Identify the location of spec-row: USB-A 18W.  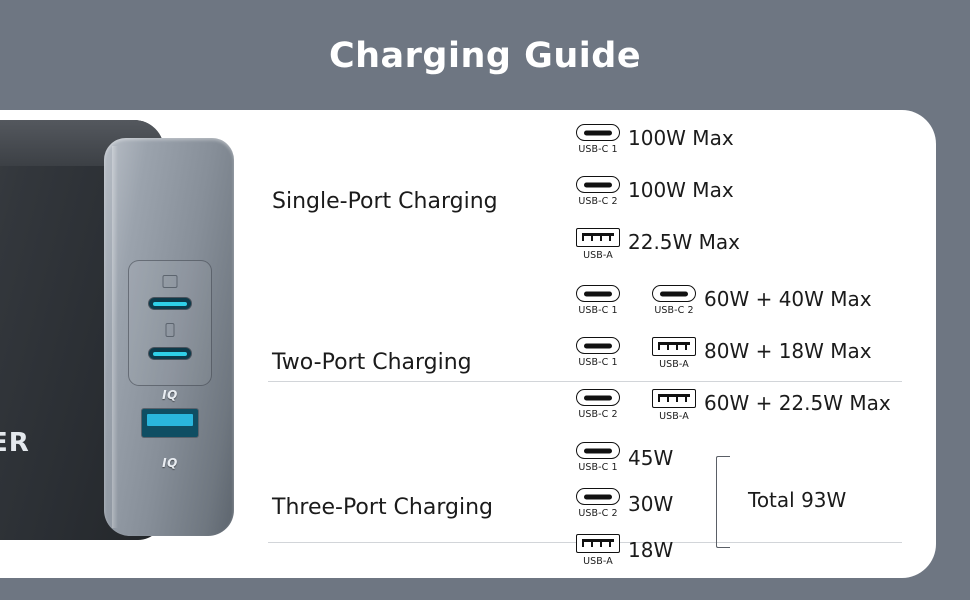
(769, 557).